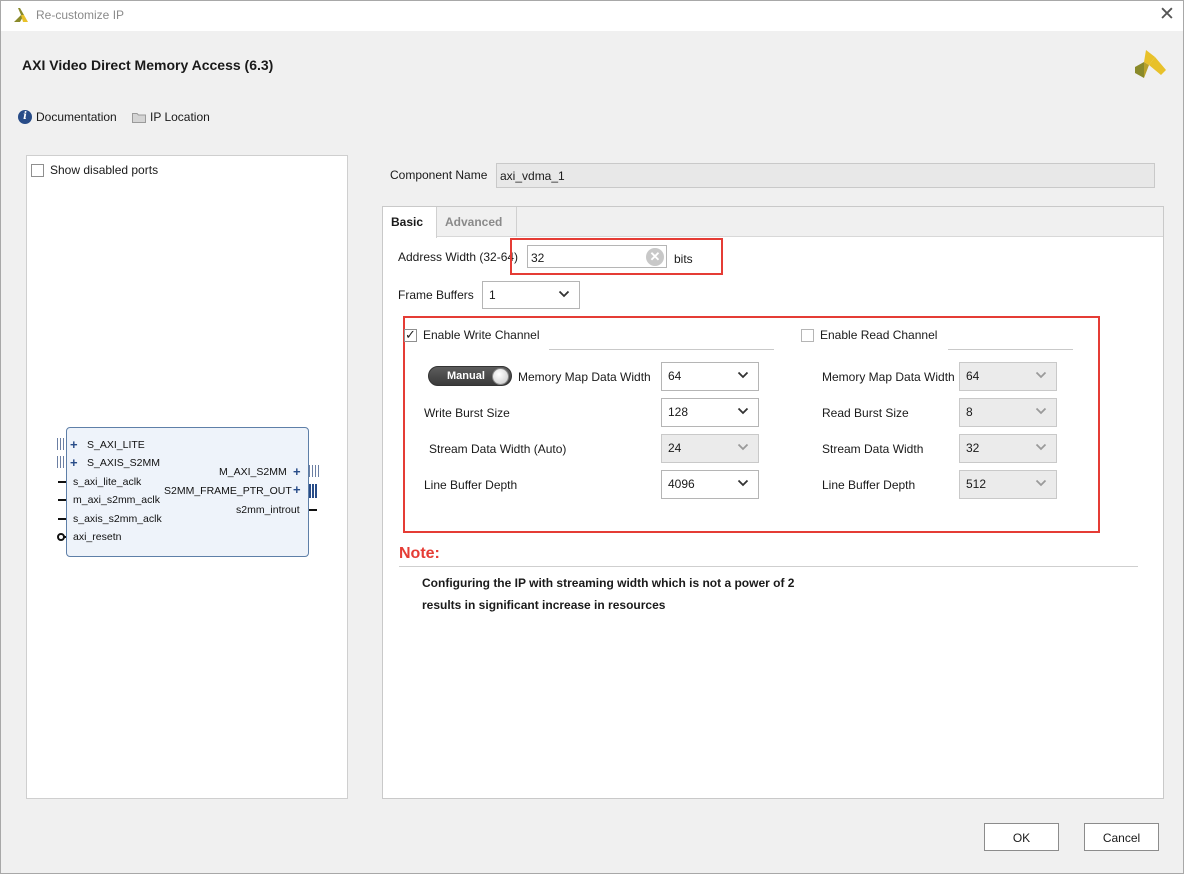 The image size is (1184, 874). I want to click on read-line-buffer-depth-label: Line Buffer Depth, so click(869, 485).